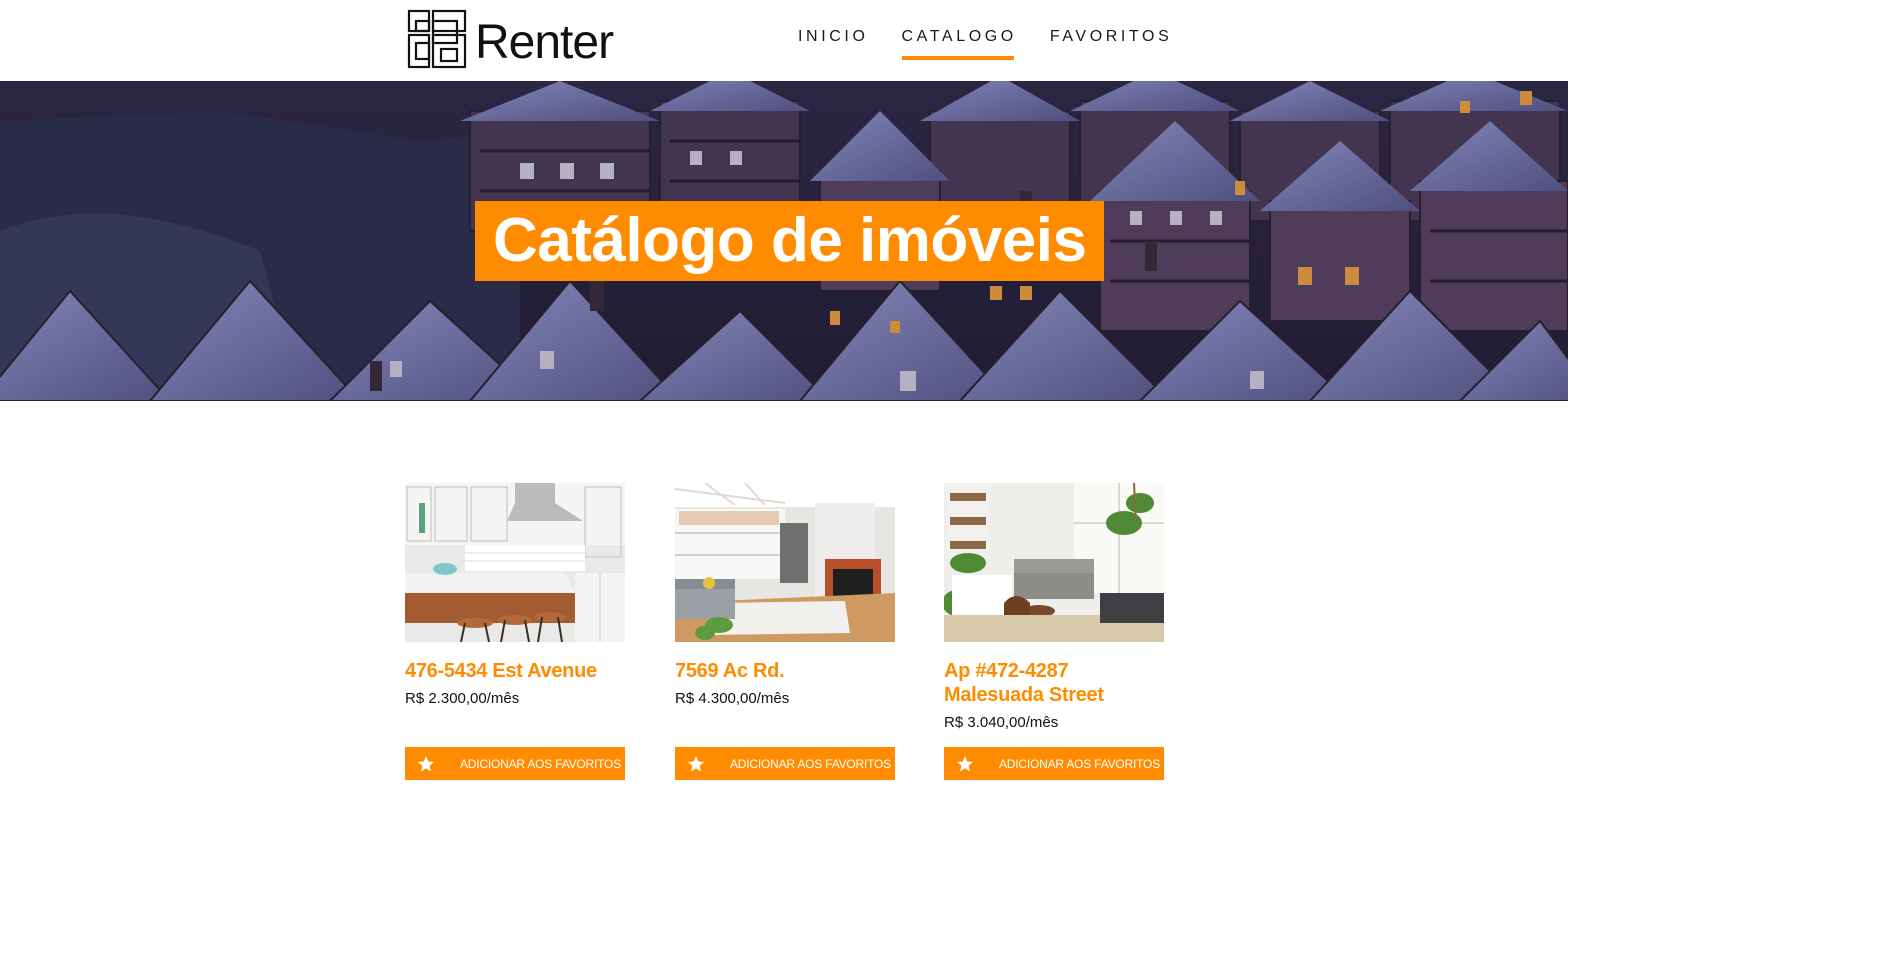 The image size is (1901, 964). Describe the element at coordinates (784, 40) in the screenshot. I see `site-header: Renter INICIO CATALOGO FAVORITOS` at that location.